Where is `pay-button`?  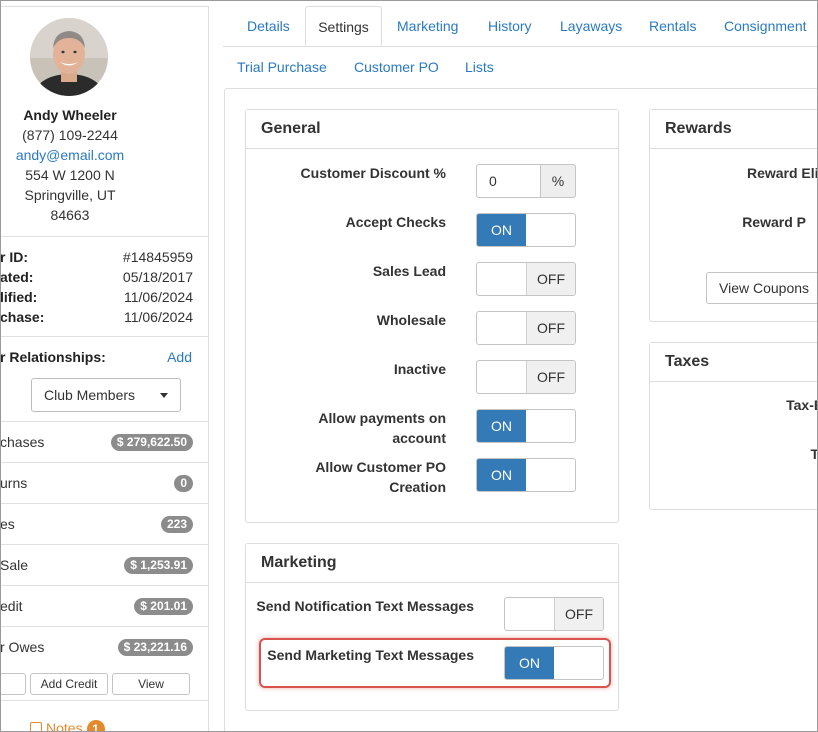
pay-button is located at coordinates (13, 684).